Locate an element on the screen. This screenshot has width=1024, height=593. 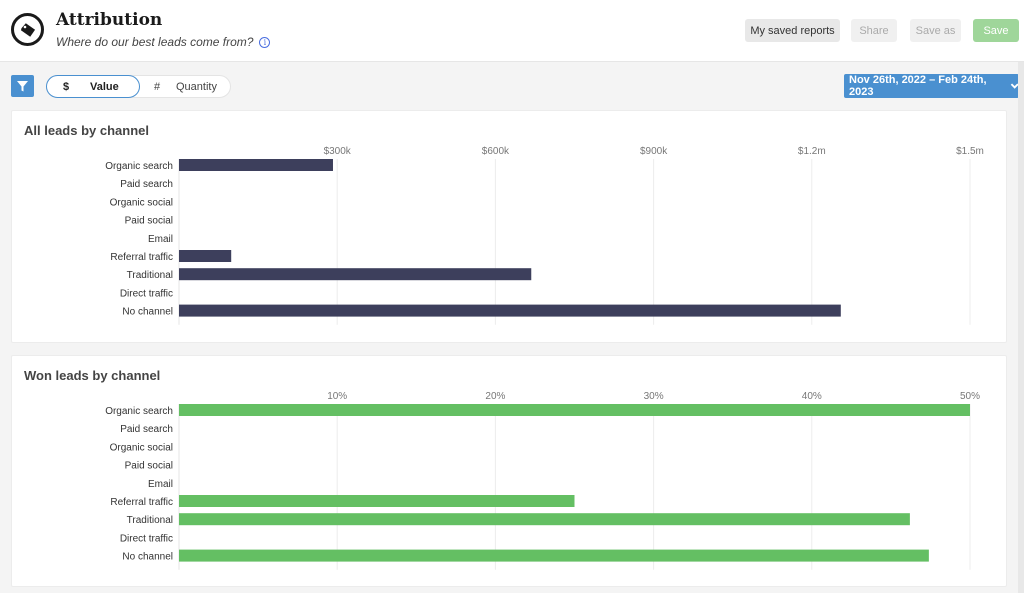
tick-label: 50% is located at coordinates (970, 396).